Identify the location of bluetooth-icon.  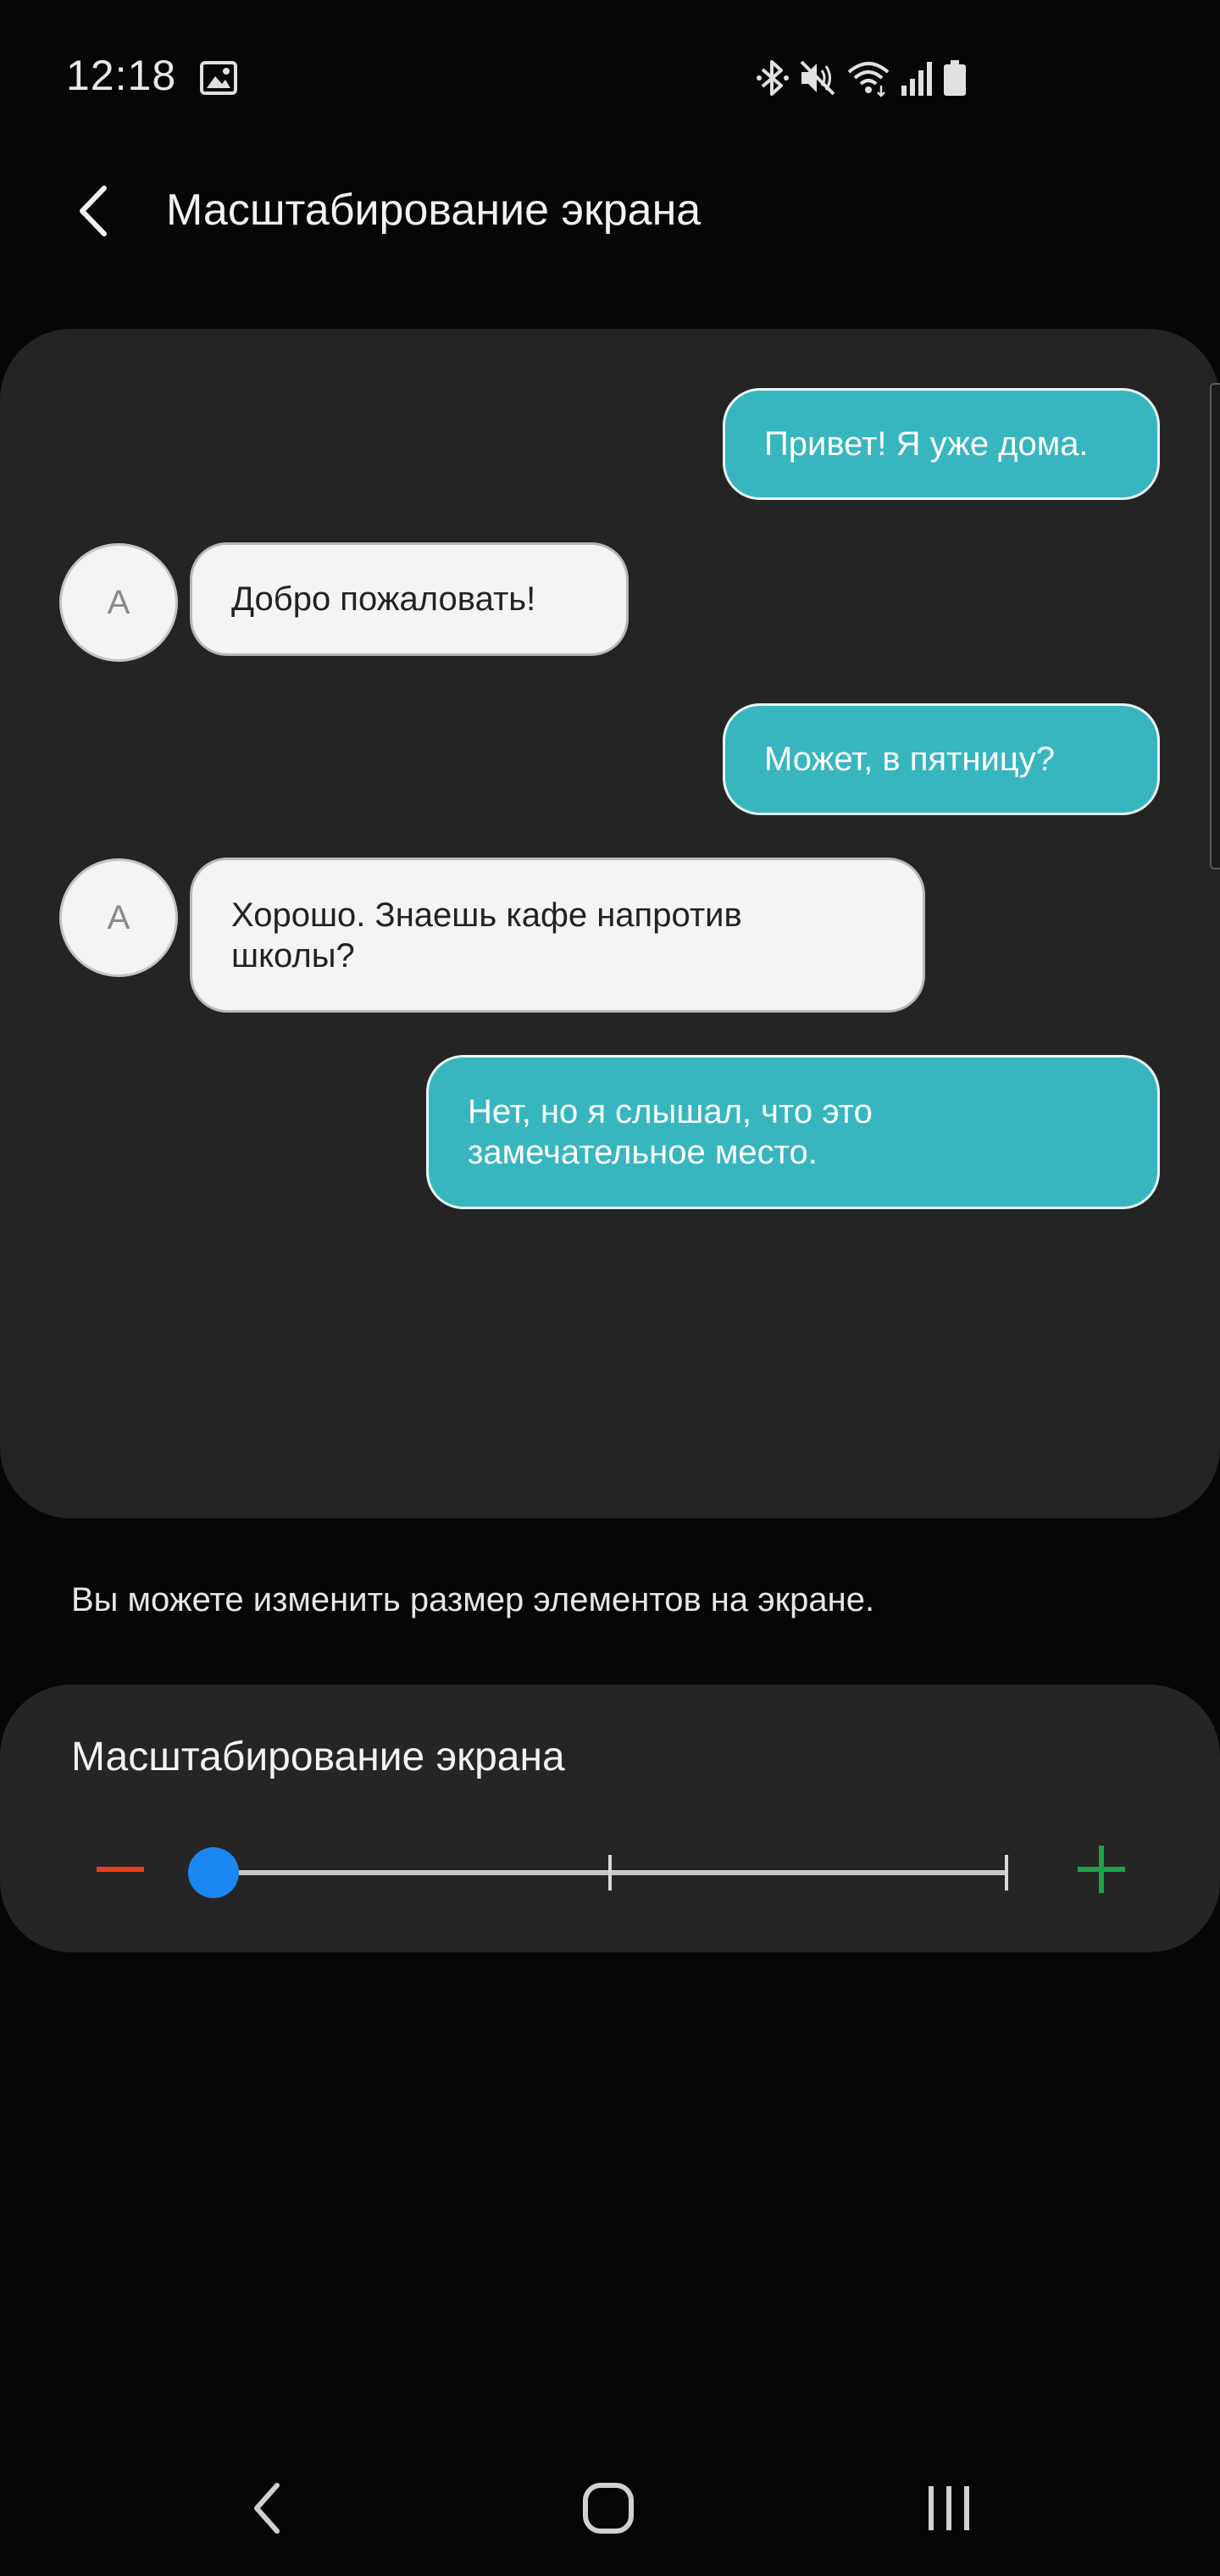
(773, 77).